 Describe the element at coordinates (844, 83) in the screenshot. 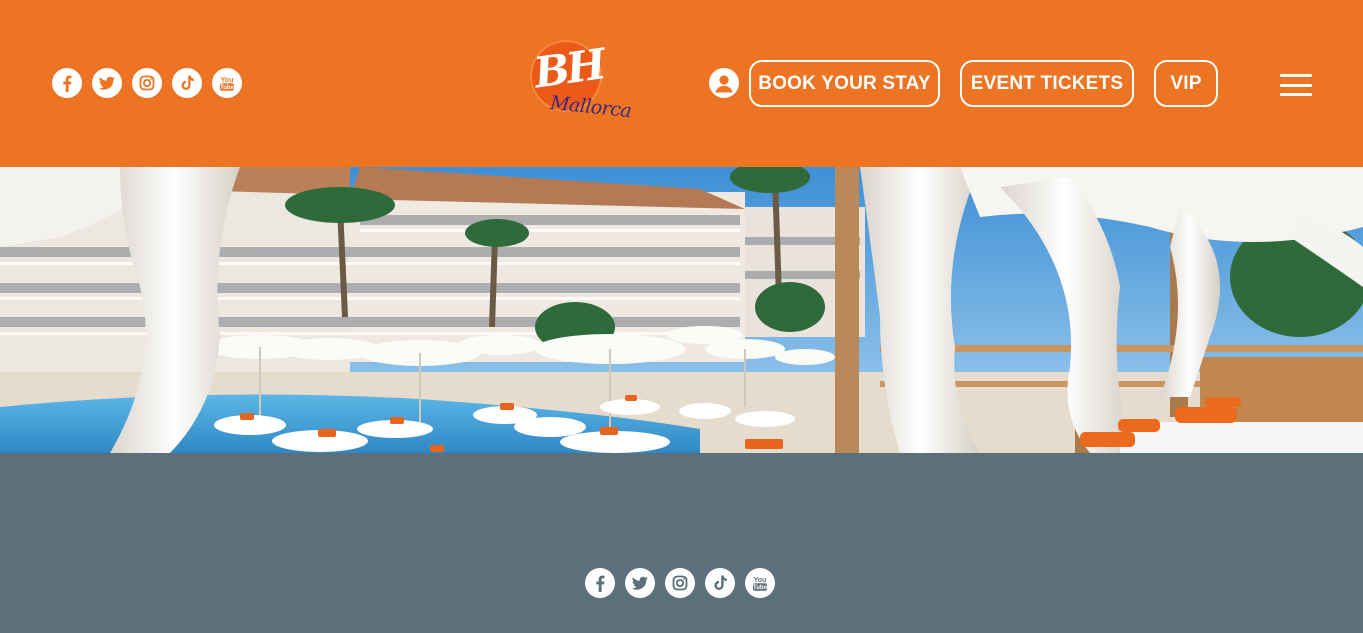

I see `book-your-stay-button: BOOK YOUR STAY` at that location.